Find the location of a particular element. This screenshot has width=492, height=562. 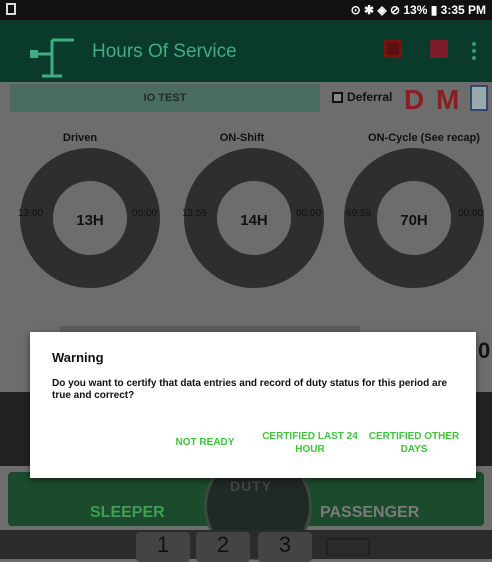

backspace-icon is located at coordinates (348, 547).